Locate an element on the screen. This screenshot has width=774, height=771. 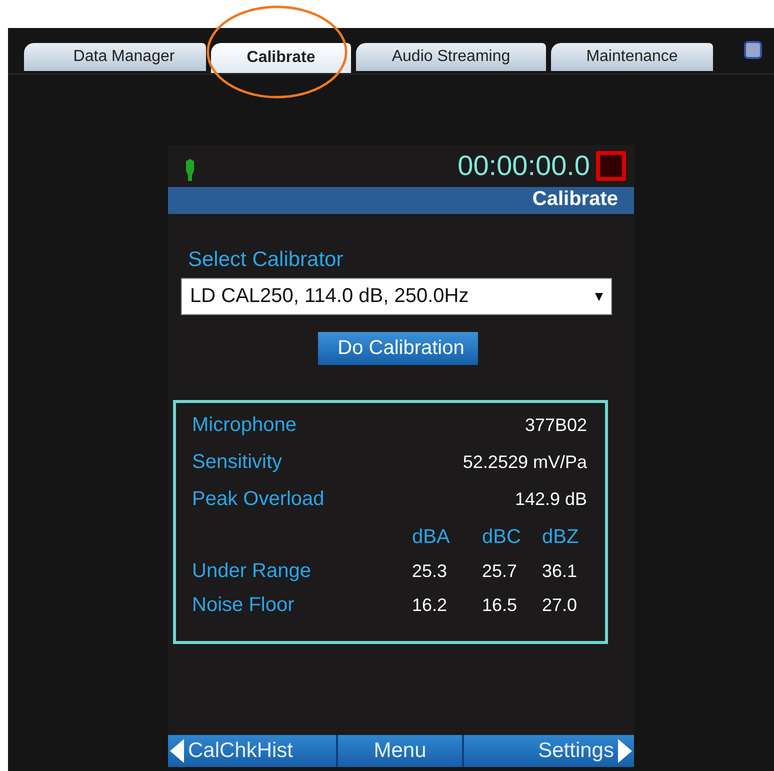
info-label: Microphone is located at coordinates (244, 425).